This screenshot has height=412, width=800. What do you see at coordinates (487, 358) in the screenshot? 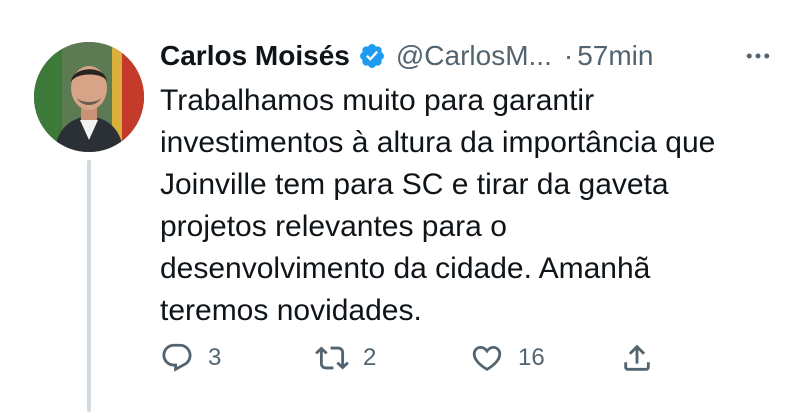
I see `heart-icon` at bounding box center [487, 358].